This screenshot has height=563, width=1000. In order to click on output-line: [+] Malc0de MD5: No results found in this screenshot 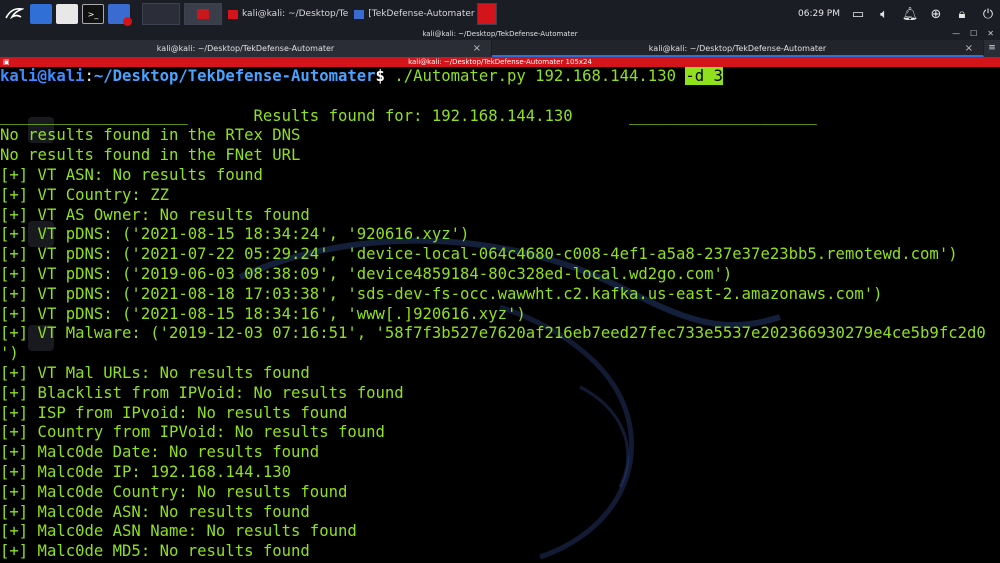, I will do `click(155, 551)`.